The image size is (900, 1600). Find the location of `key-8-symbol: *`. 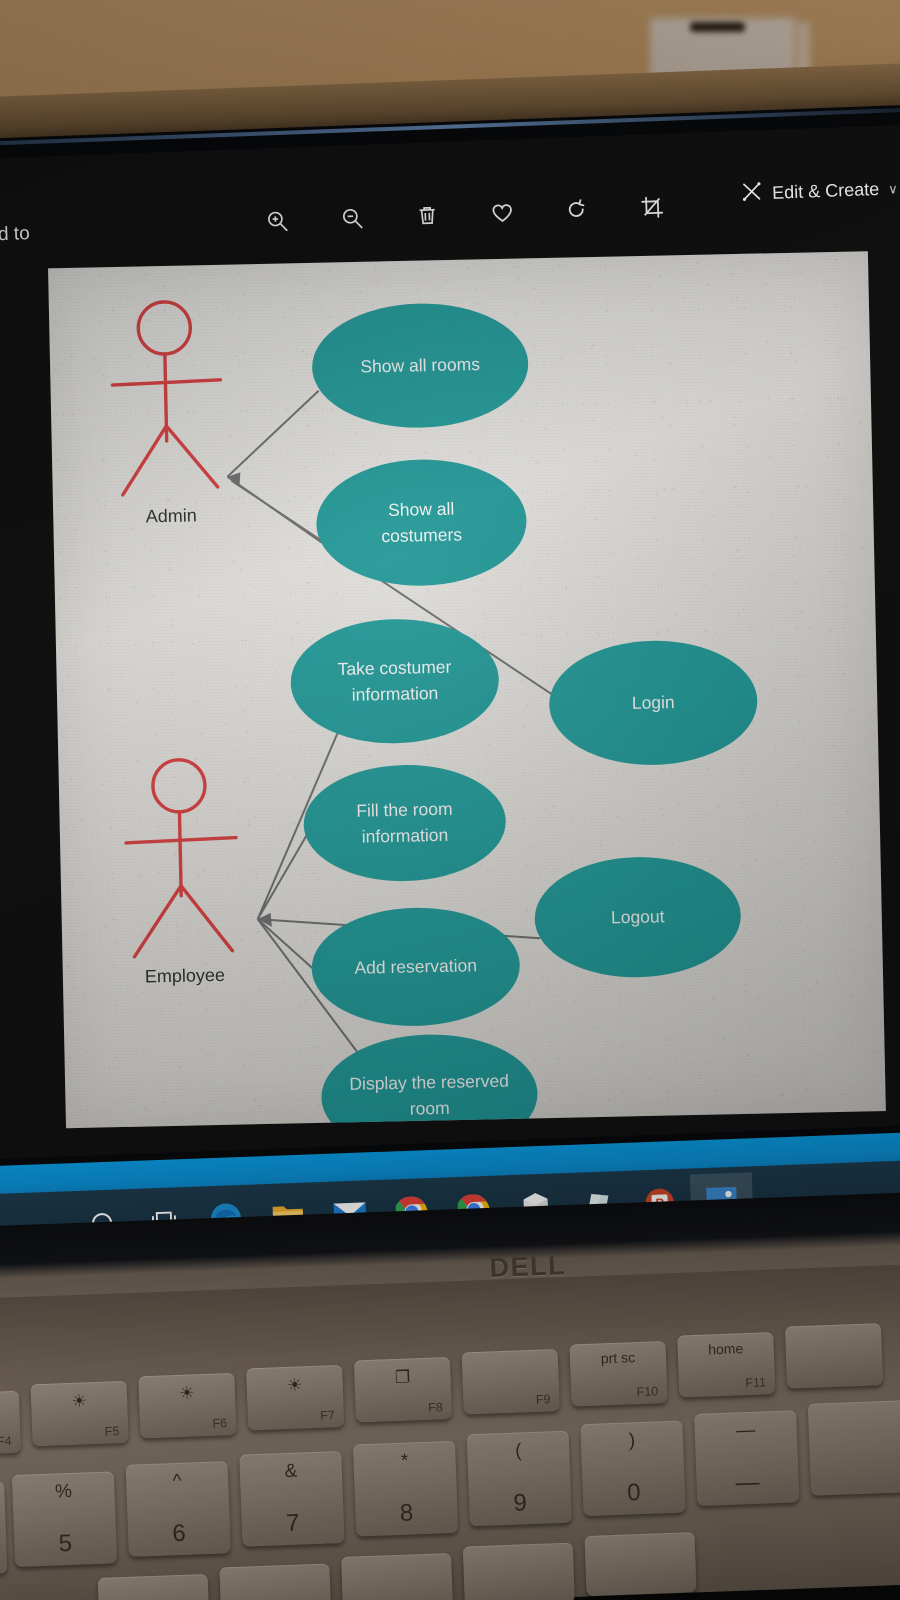

key-8-symbol: * is located at coordinates (404, 1461).